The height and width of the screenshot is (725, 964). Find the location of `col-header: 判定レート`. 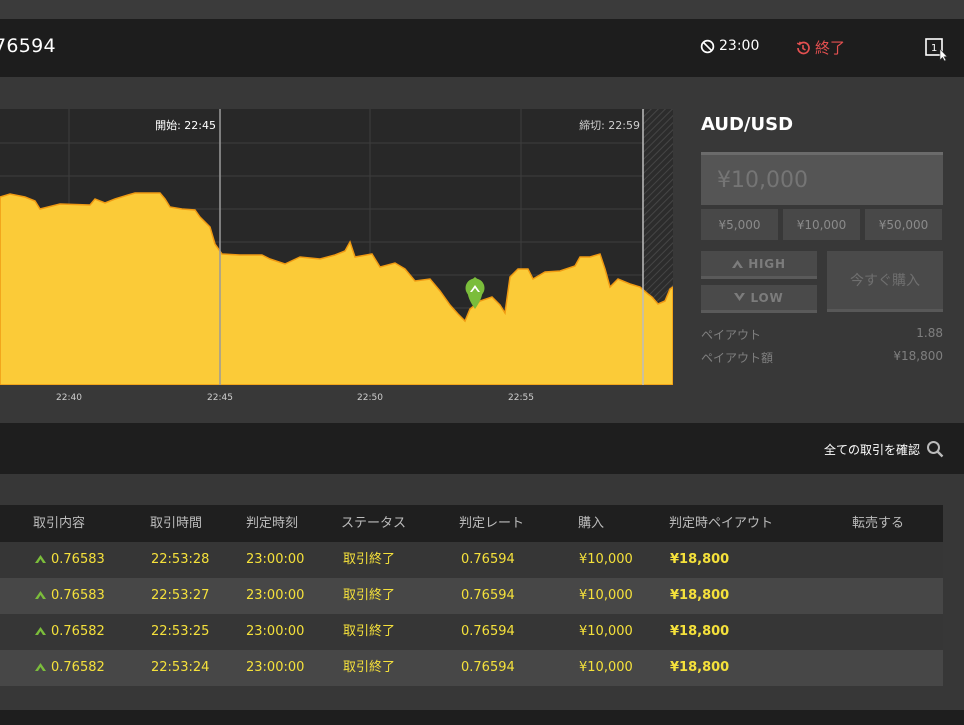

col-header: 判定レート is located at coordinates (492, 523).